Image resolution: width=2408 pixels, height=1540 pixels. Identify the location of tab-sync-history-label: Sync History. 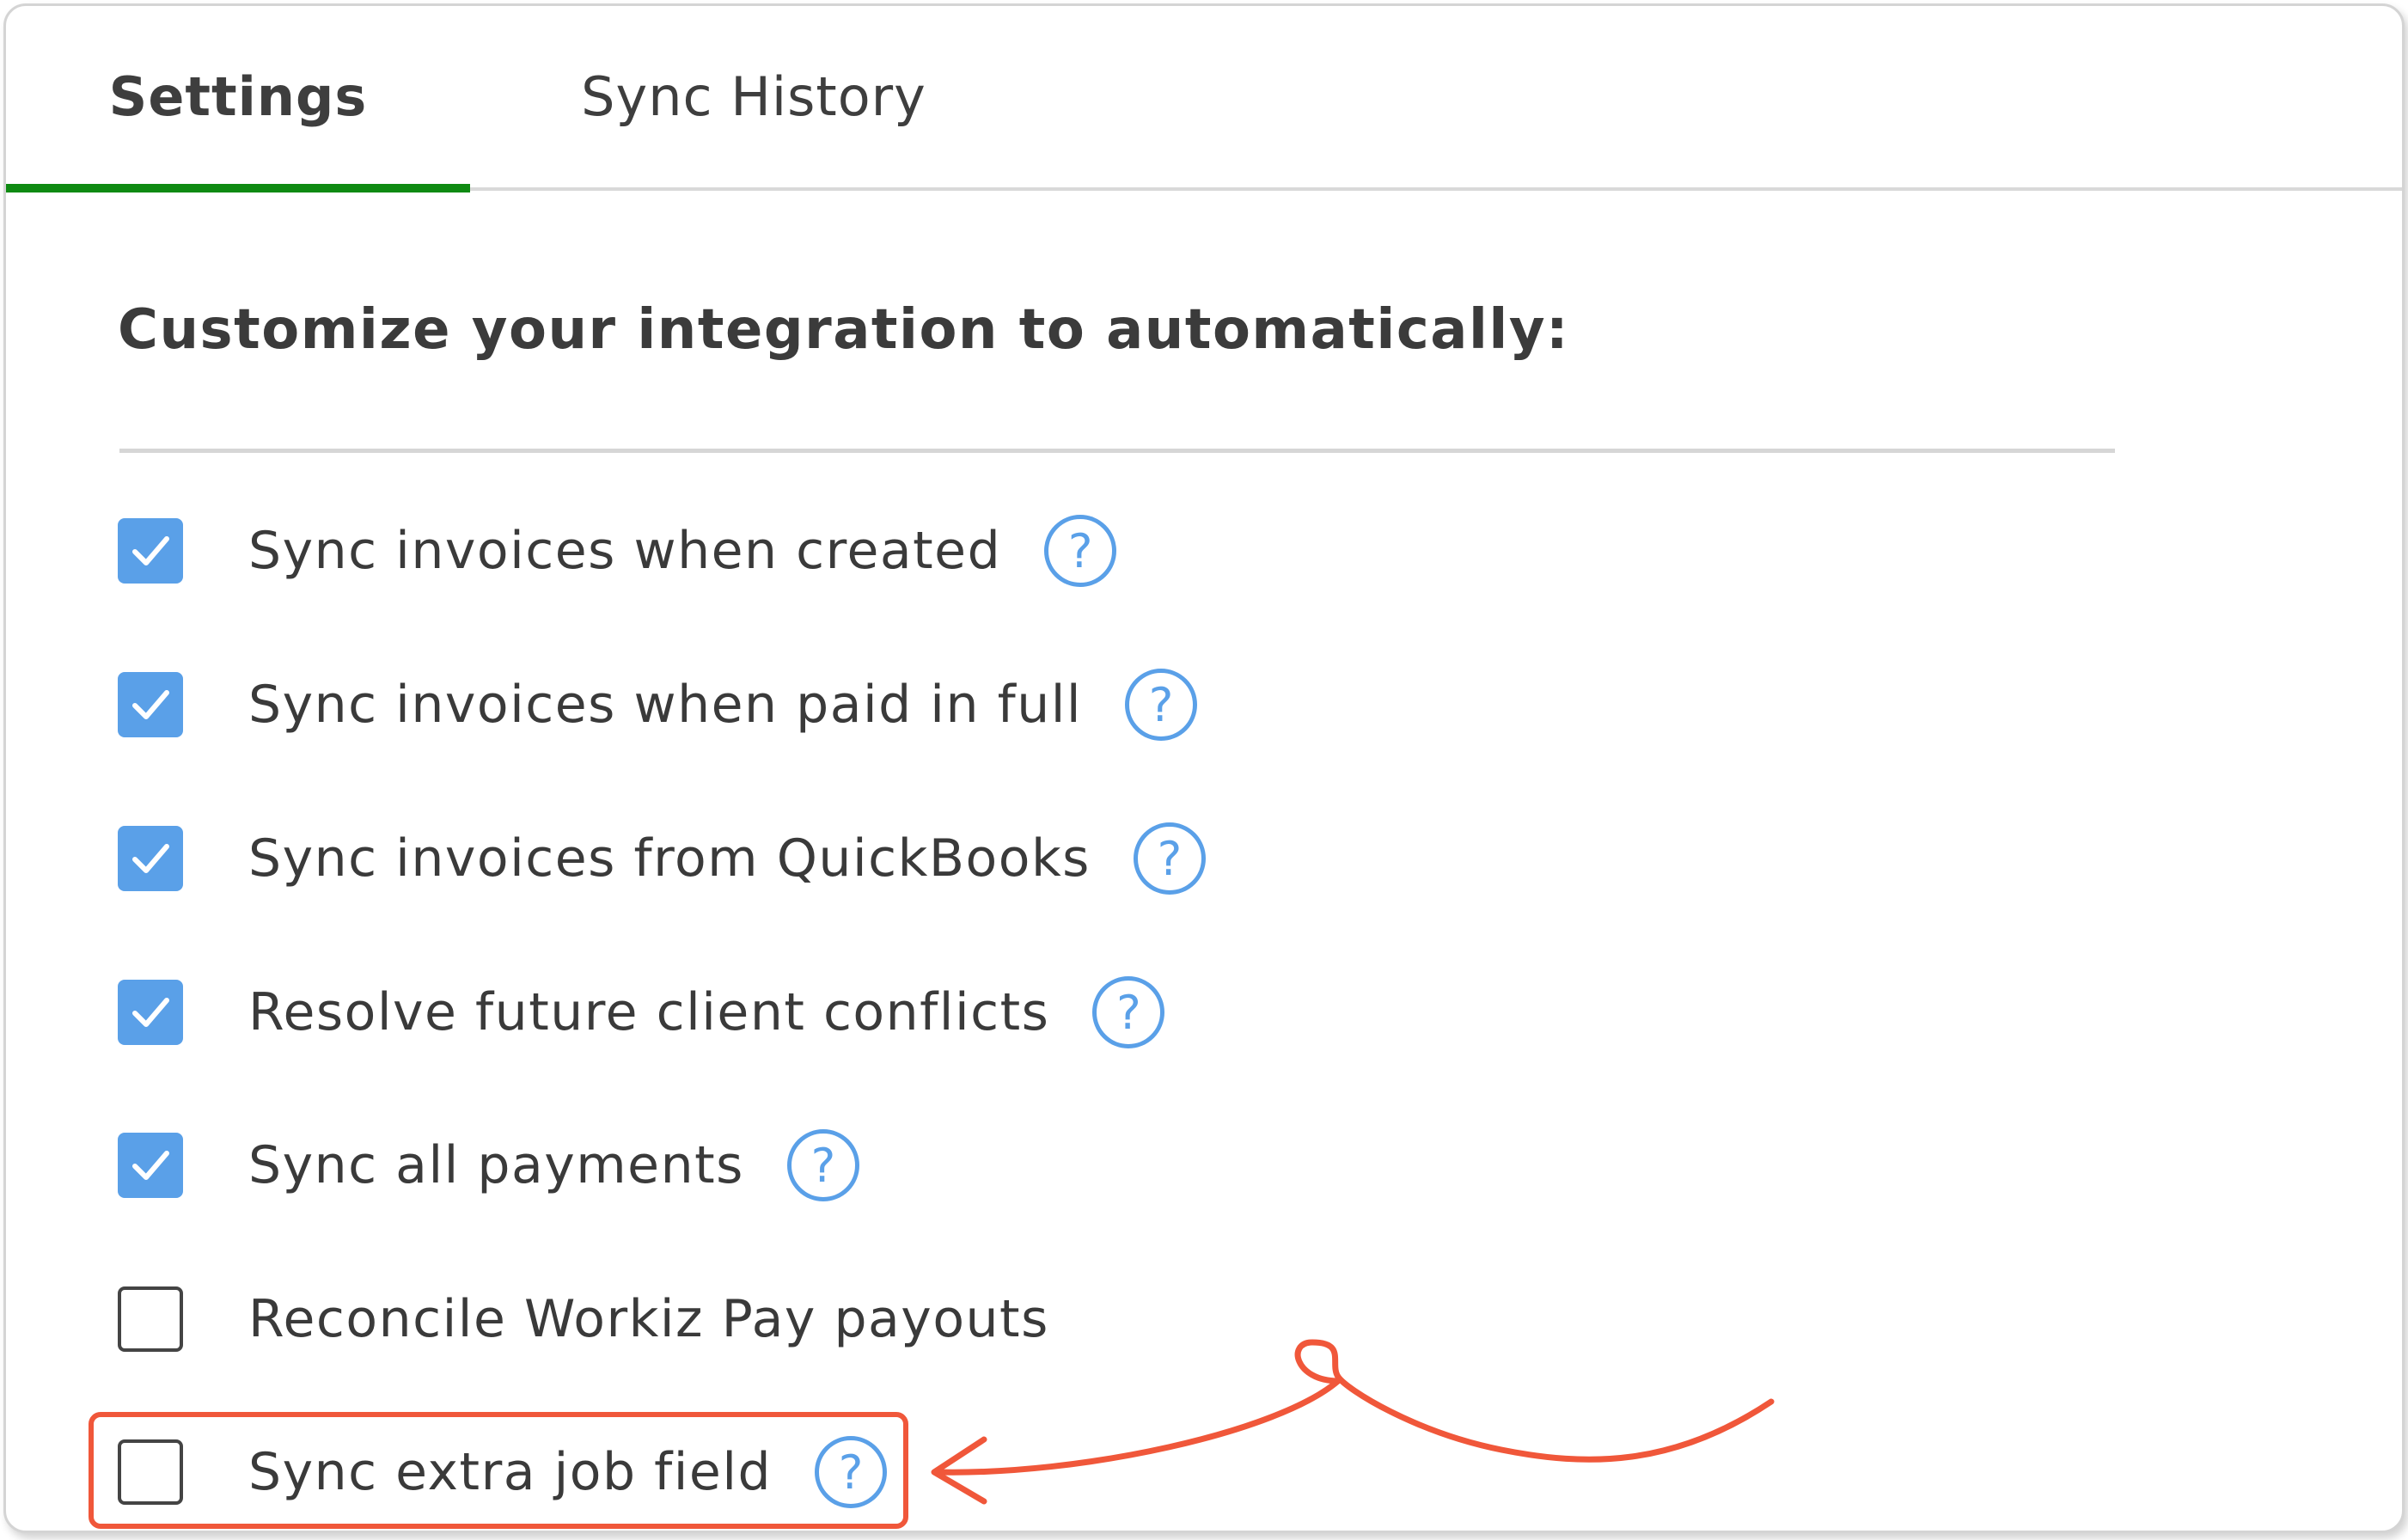
(753, 96).